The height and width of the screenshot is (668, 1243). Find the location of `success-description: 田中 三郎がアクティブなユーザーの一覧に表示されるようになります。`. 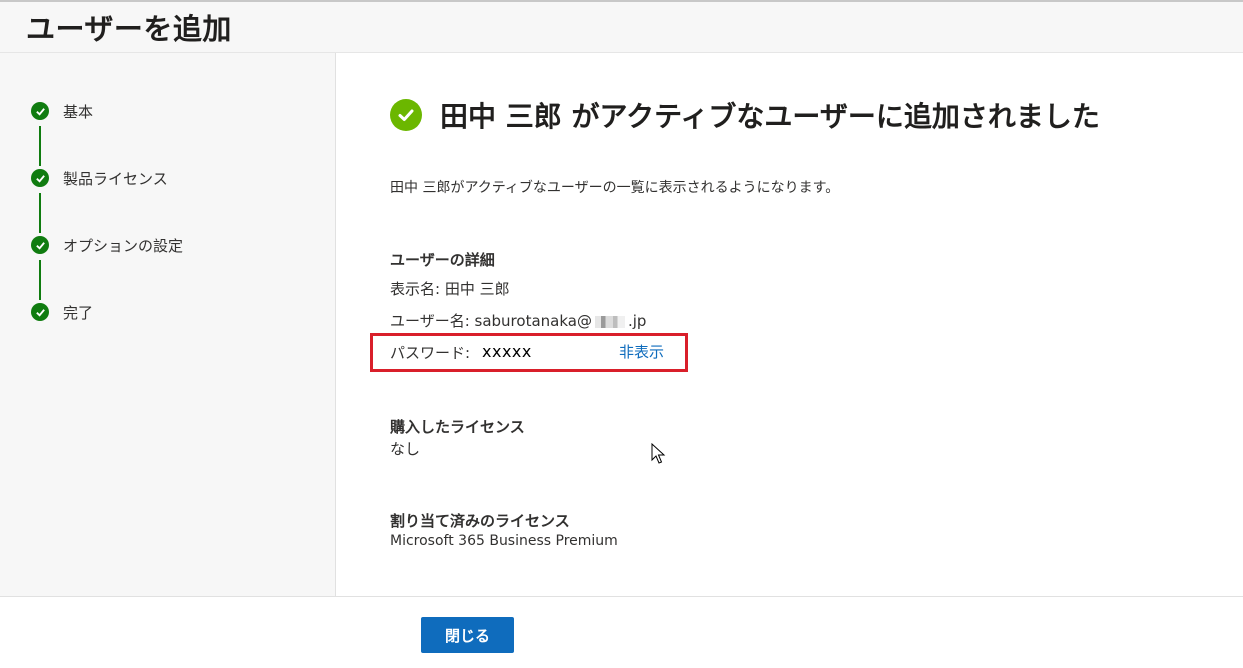

success-description: 田中 三郎がアクティブなユーザーの一覧に表示されるようになります。 is located at coordinates (615, 188).